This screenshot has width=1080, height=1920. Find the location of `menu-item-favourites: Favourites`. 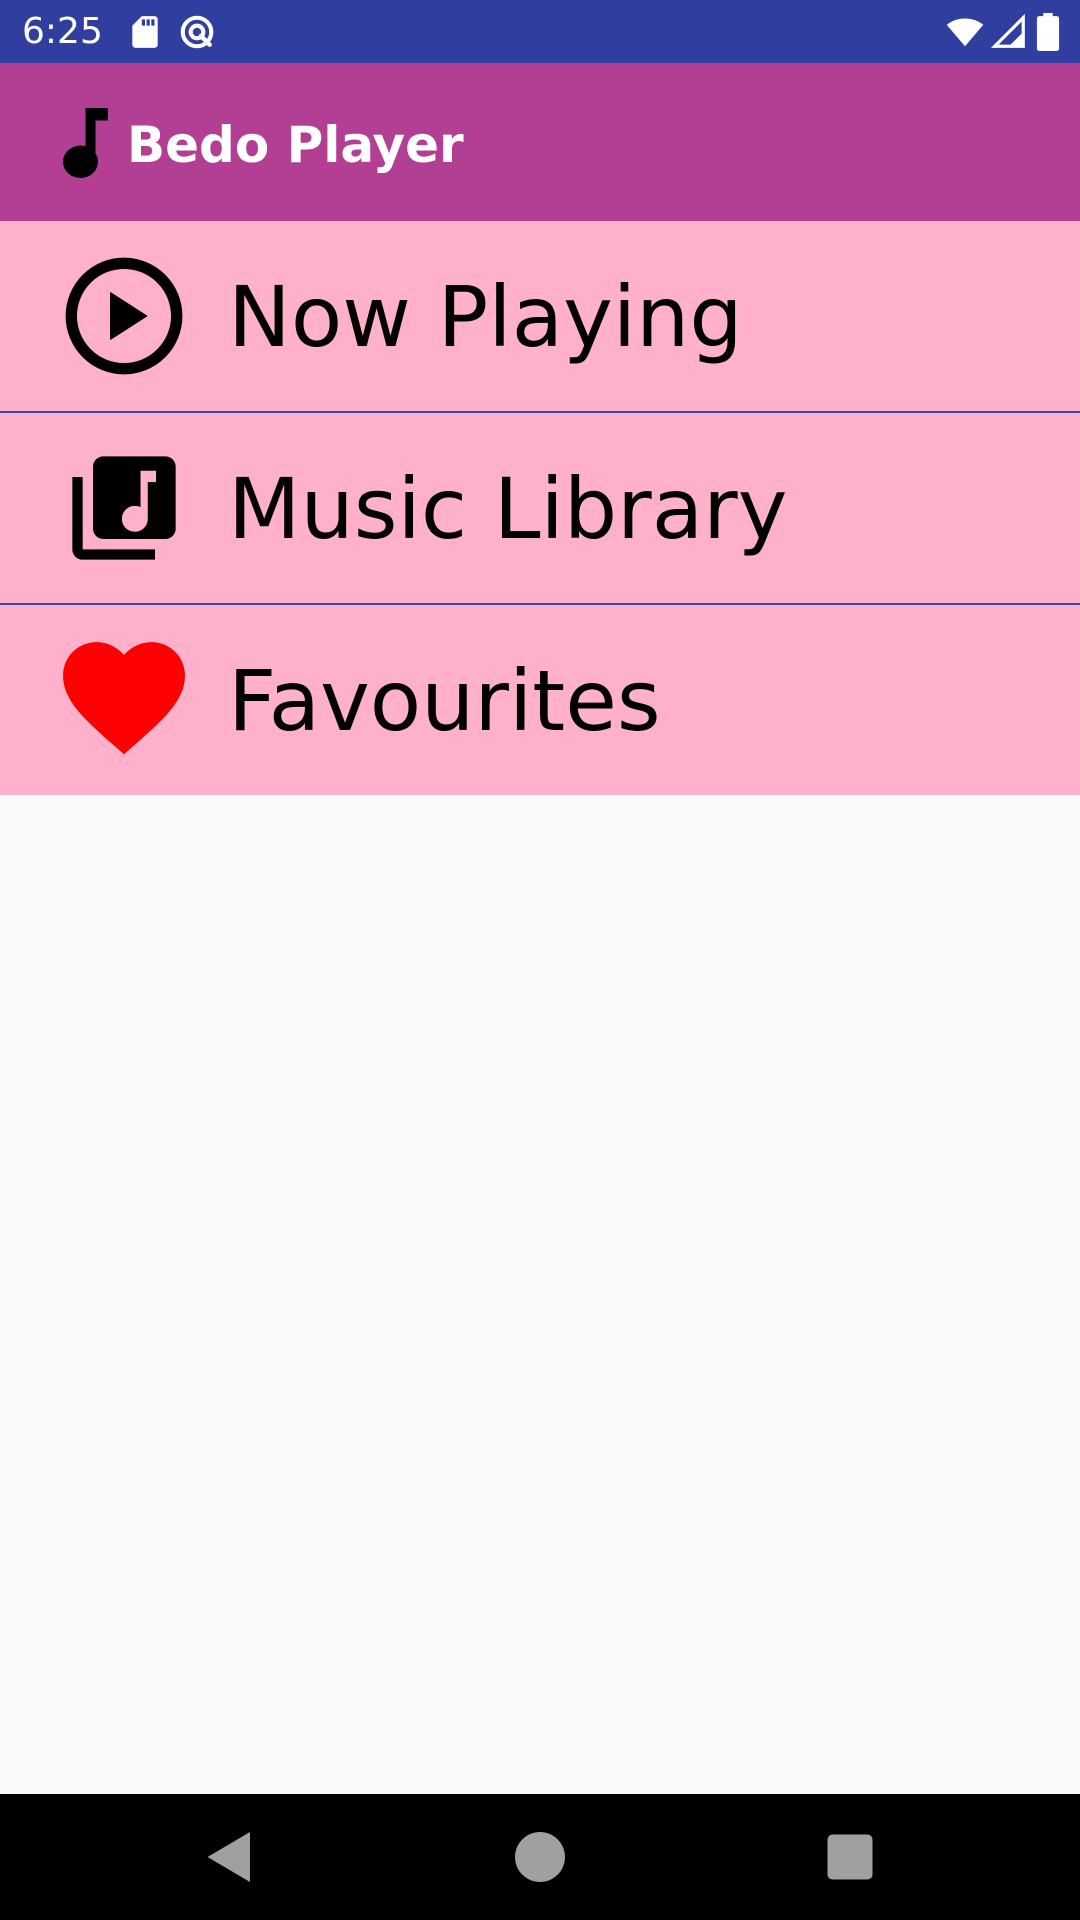

menu-item-favourites: Favourites is located at coordinates (540, 700).